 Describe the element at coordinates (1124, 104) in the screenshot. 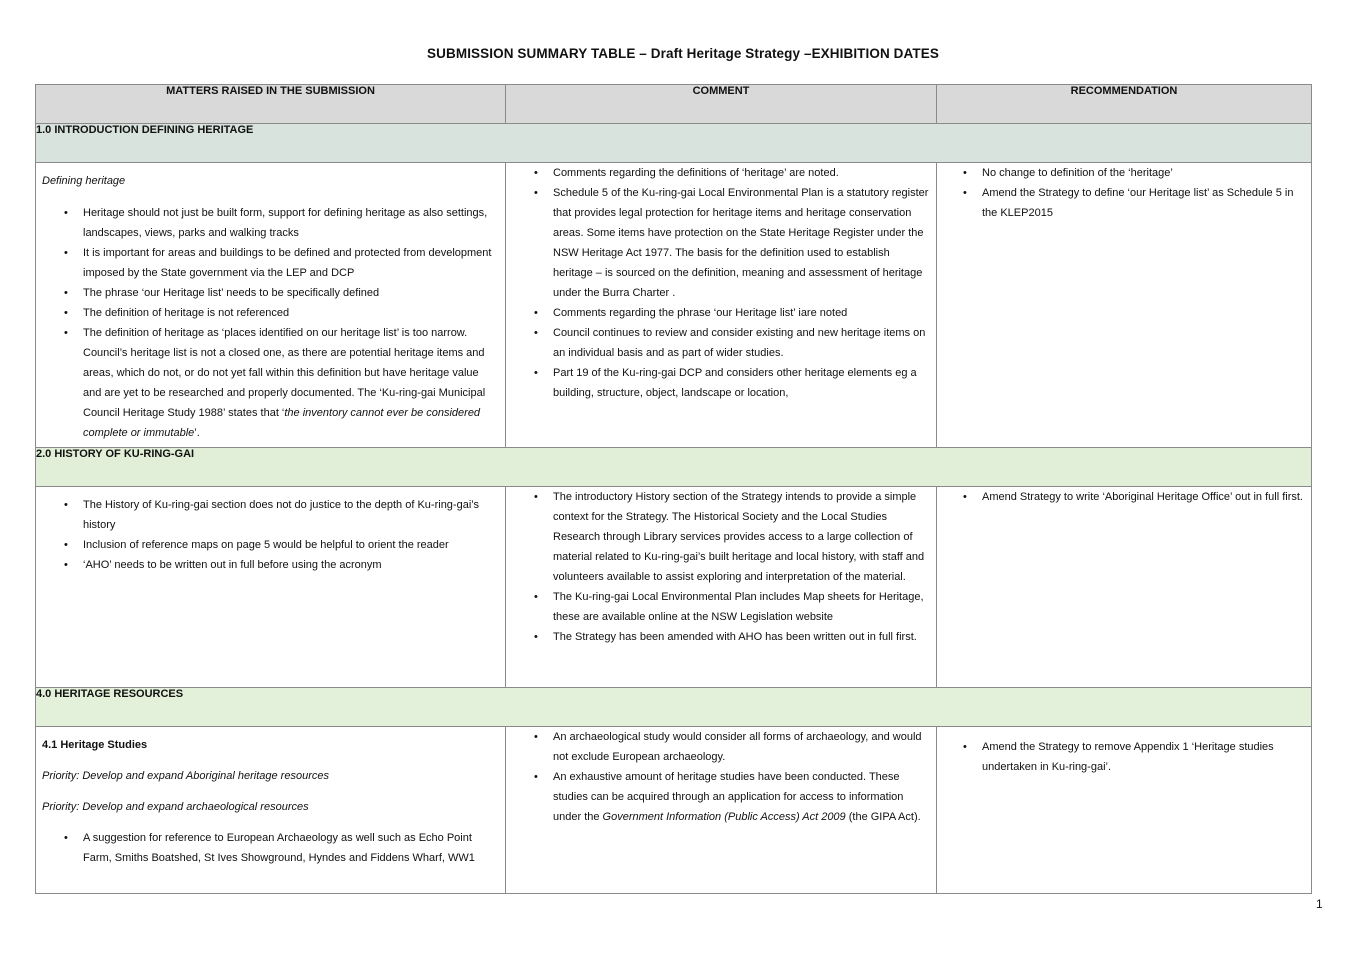

I see `header-recommendation: RECOMMENDATION` at that location.